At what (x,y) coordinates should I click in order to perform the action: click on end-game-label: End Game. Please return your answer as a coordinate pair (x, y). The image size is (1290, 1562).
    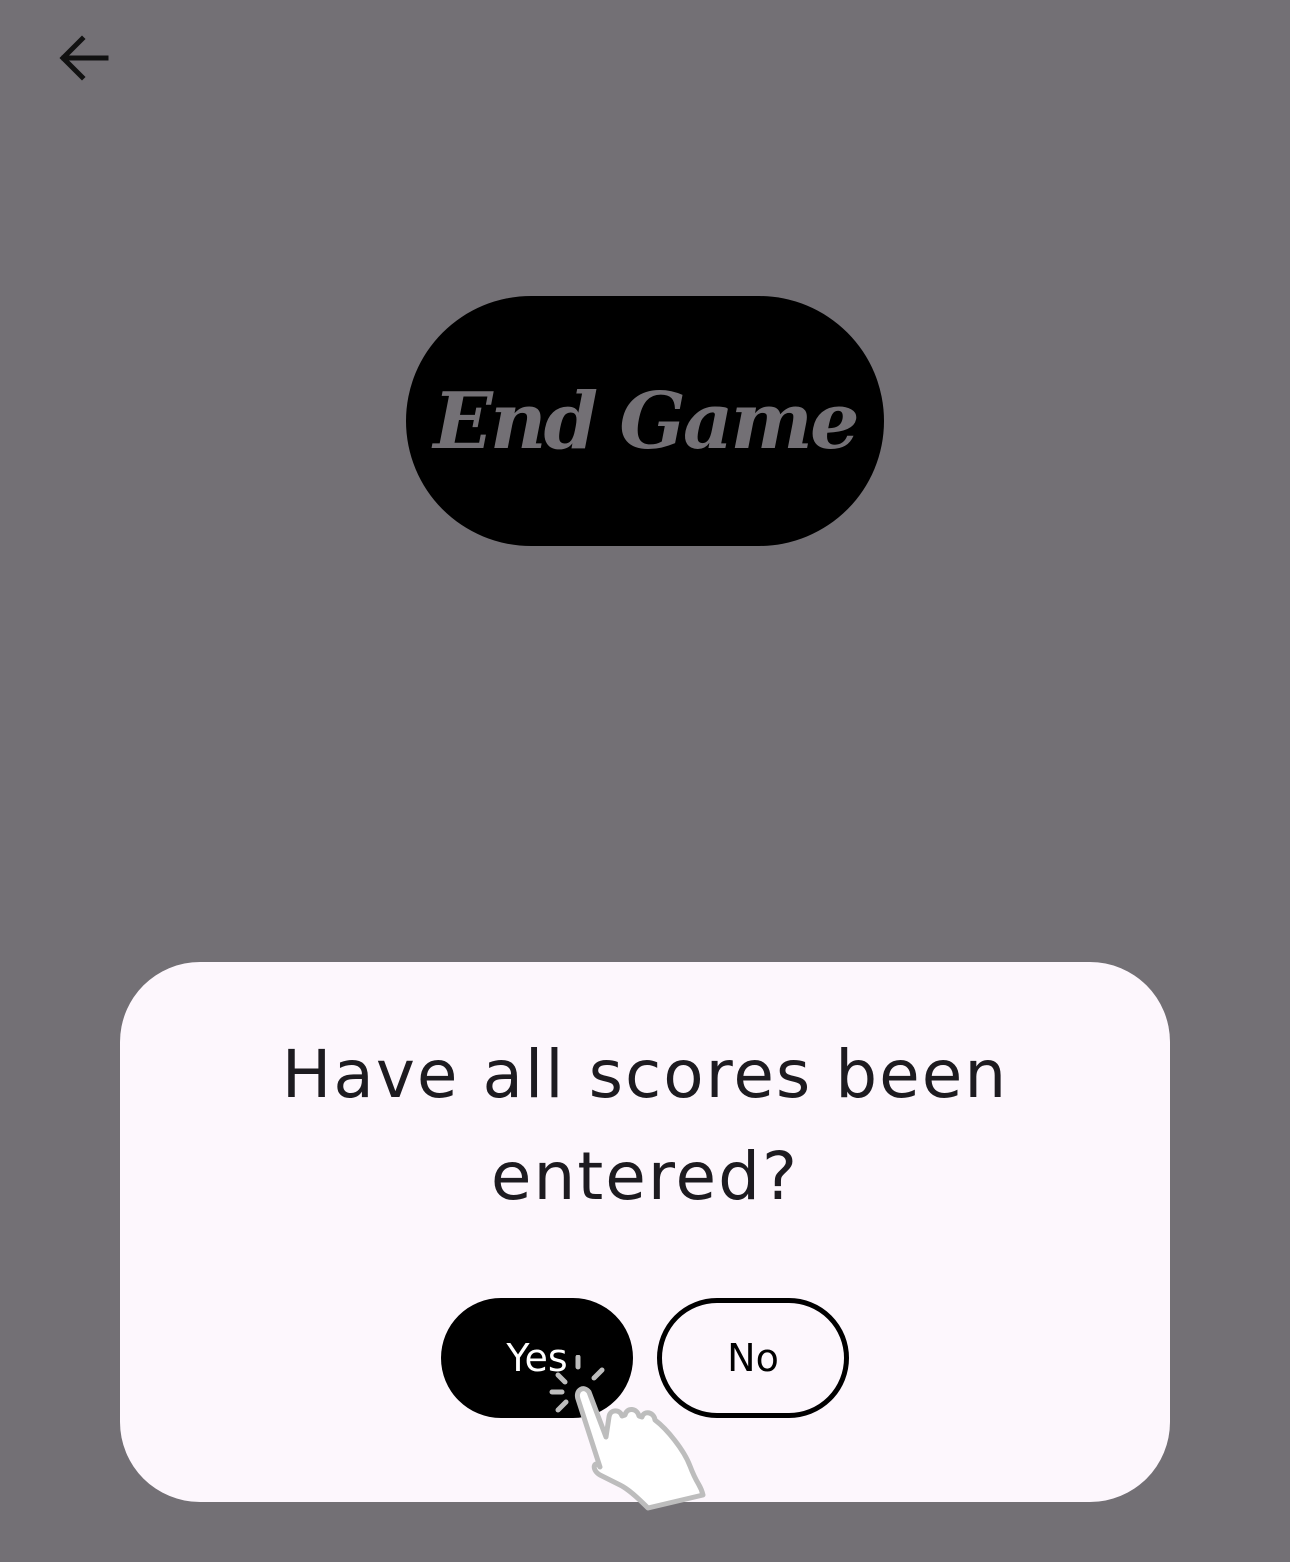
    Looking at the image, I should click on (646, 421).